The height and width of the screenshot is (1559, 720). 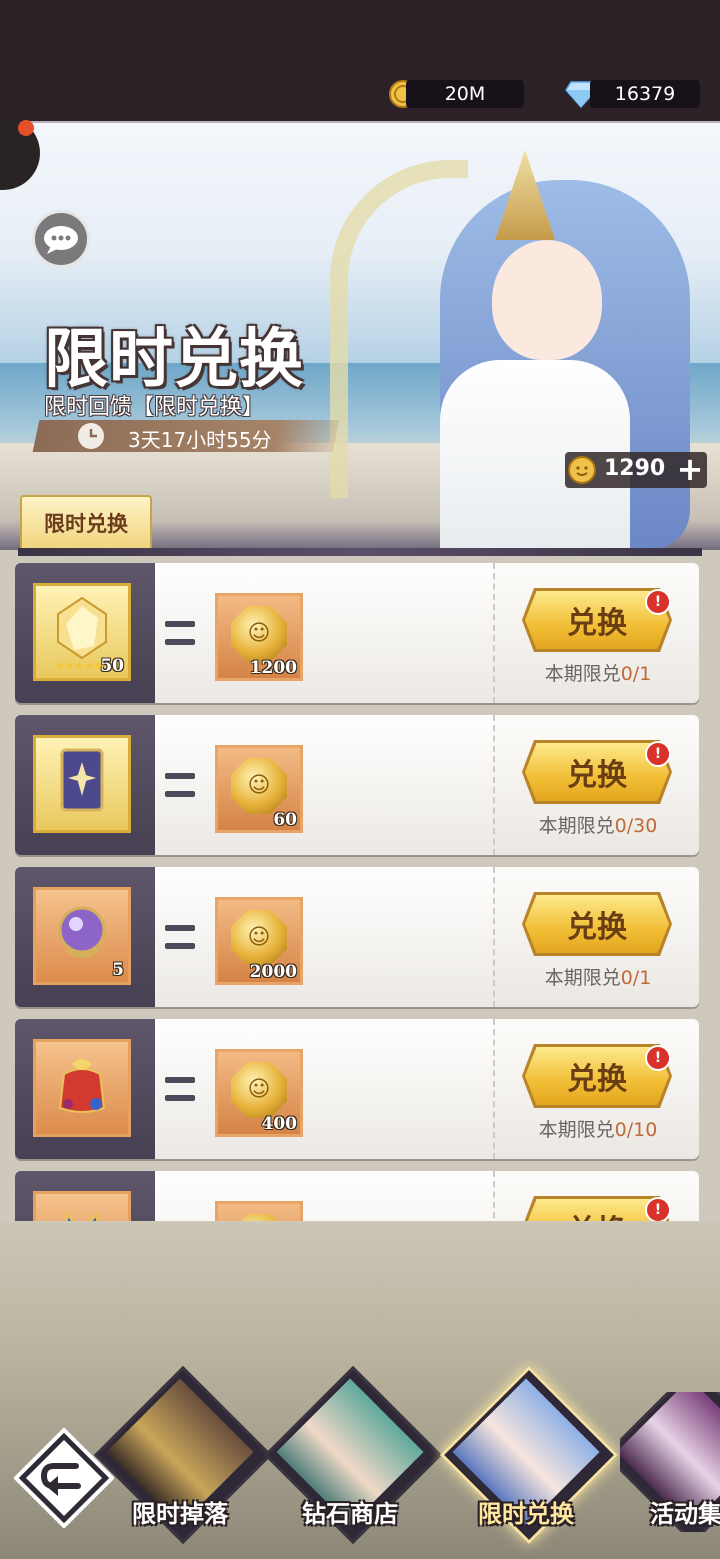 I want to click on cost-quantity: 1200, so click(x=273, y=668).